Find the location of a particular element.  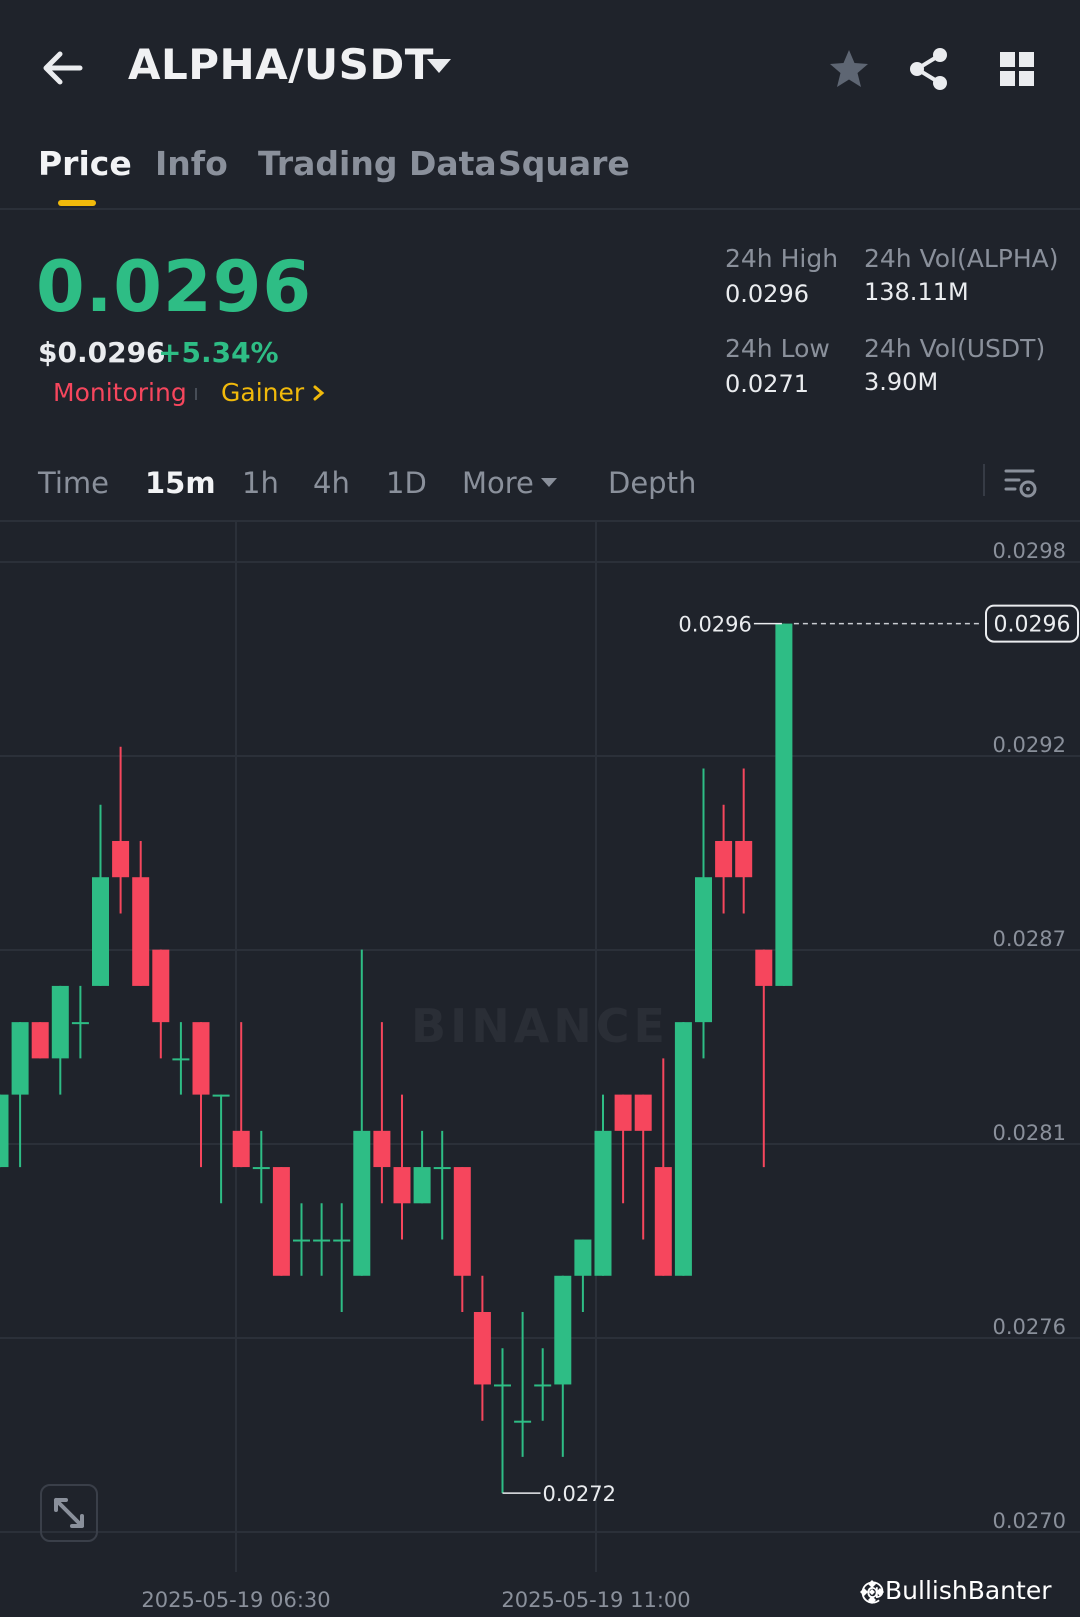

y-tick-label: 0.0270 is located at coordinates (1029, 1521).